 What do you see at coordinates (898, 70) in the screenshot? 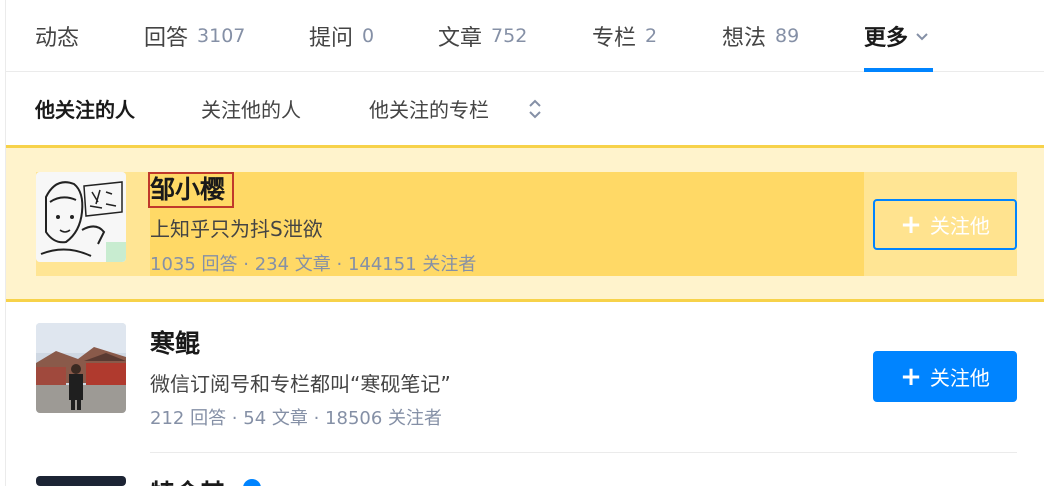
I see `active-tab-indicator` at bounding box center [898, 70].